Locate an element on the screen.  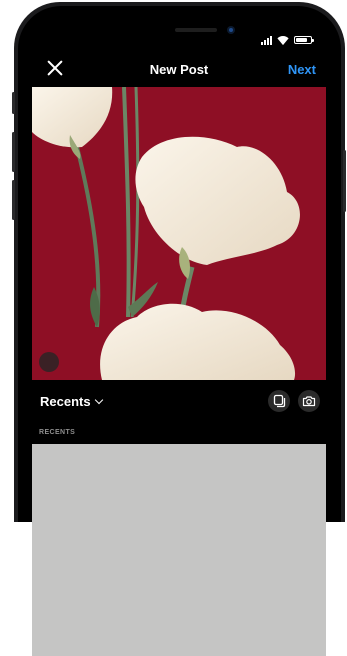
multi-select-icon is located at coordinates (279, 401).